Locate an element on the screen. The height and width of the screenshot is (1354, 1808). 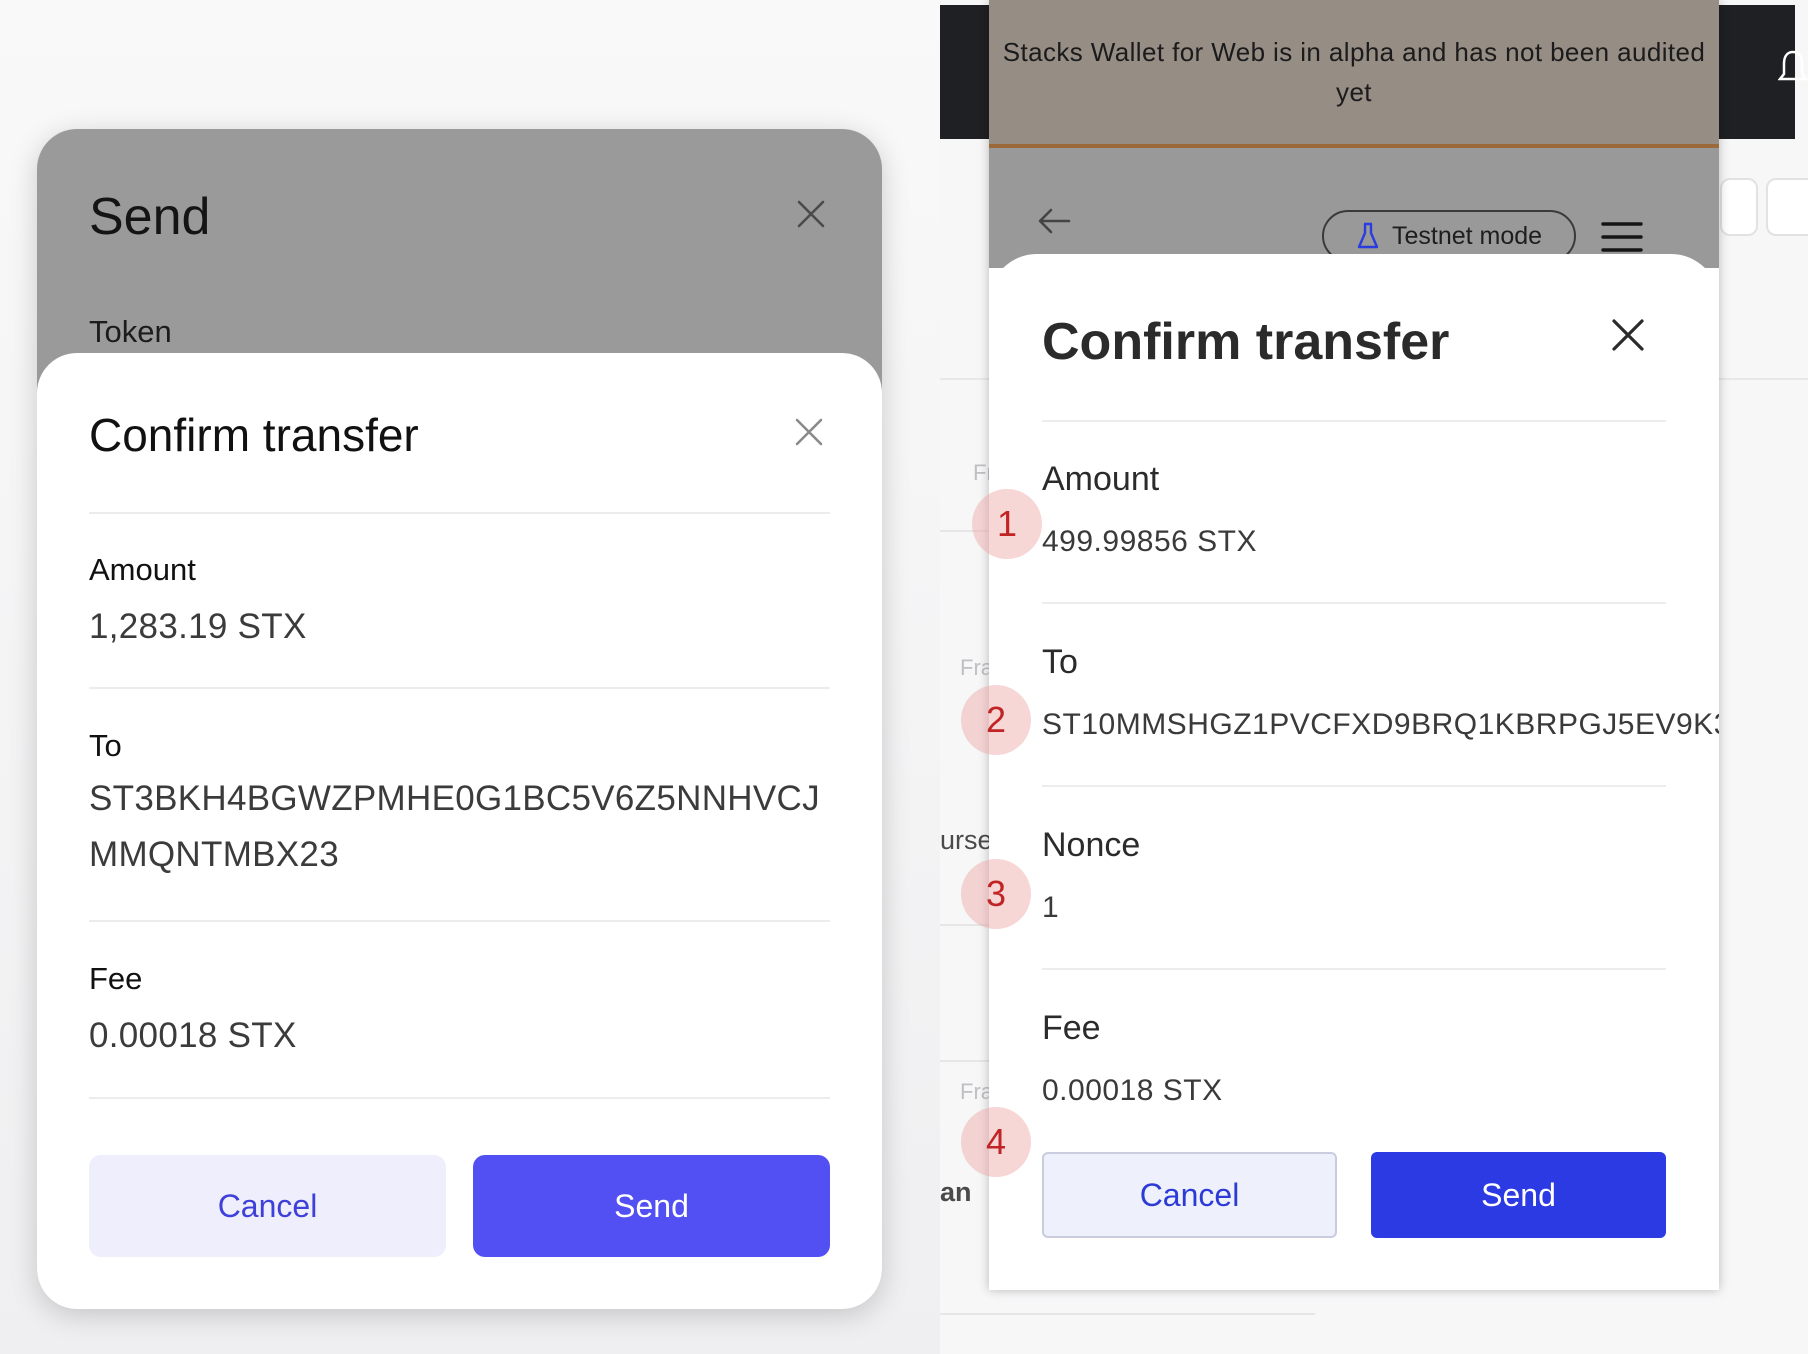
annotation-marker: 2 is located at coordinates (996, 720).